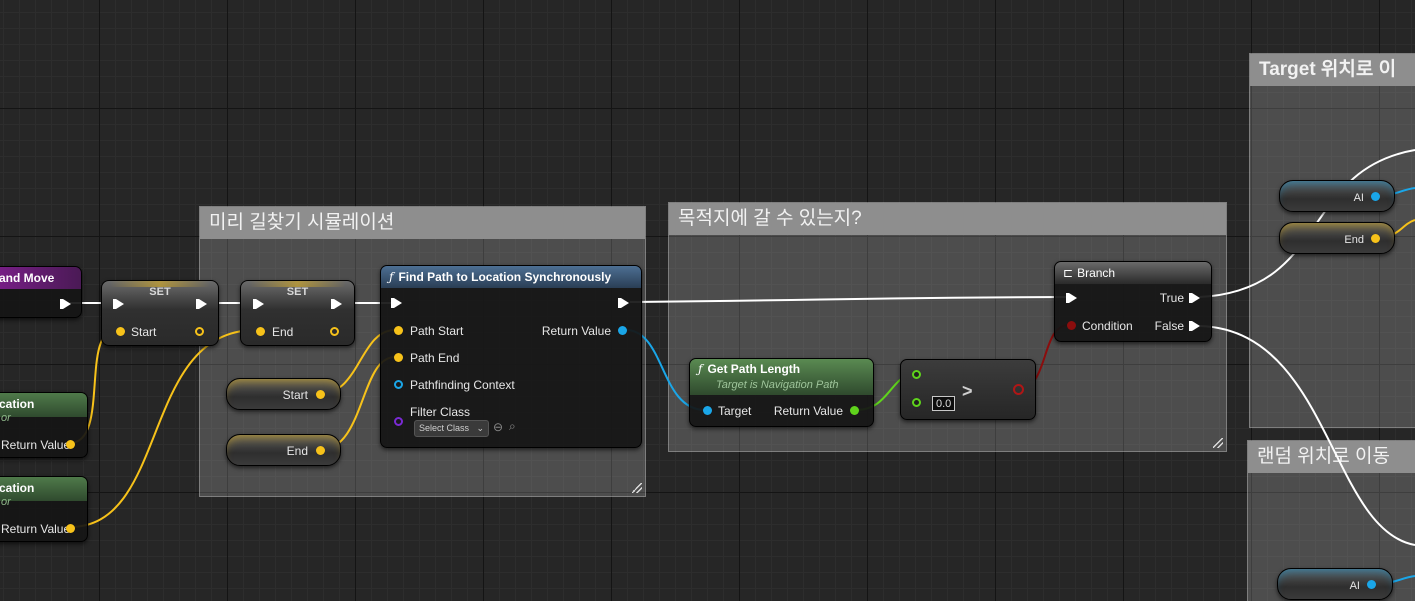  I want to click on node-header: ƒ Find Path to Location Synchronously, so click(511, 277).